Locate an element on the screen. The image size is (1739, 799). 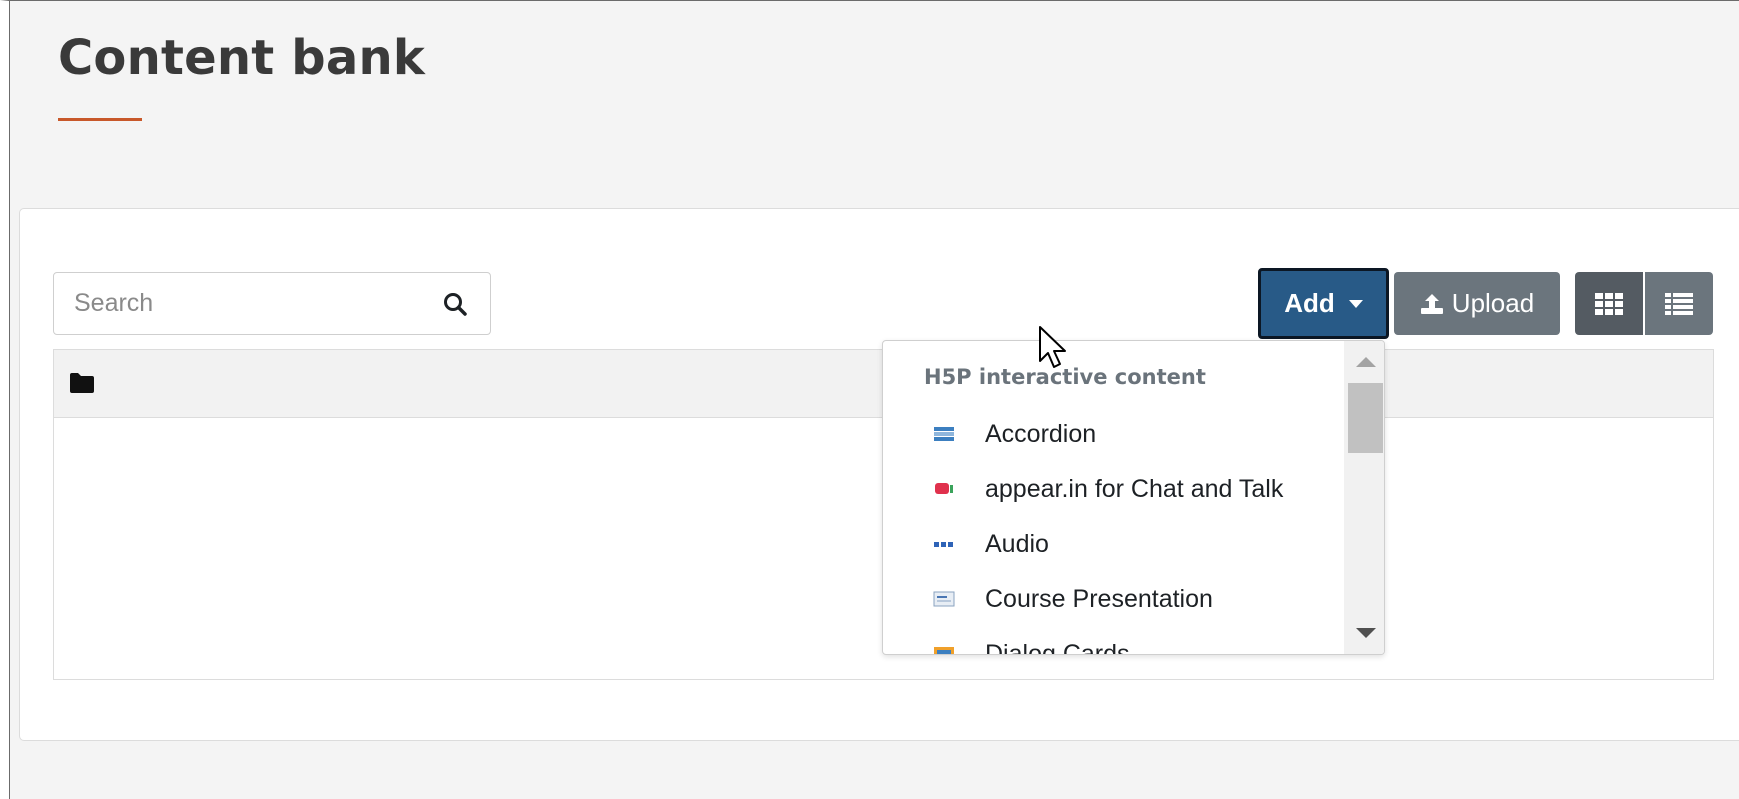
title-underline is located at coordinates (100, 119).